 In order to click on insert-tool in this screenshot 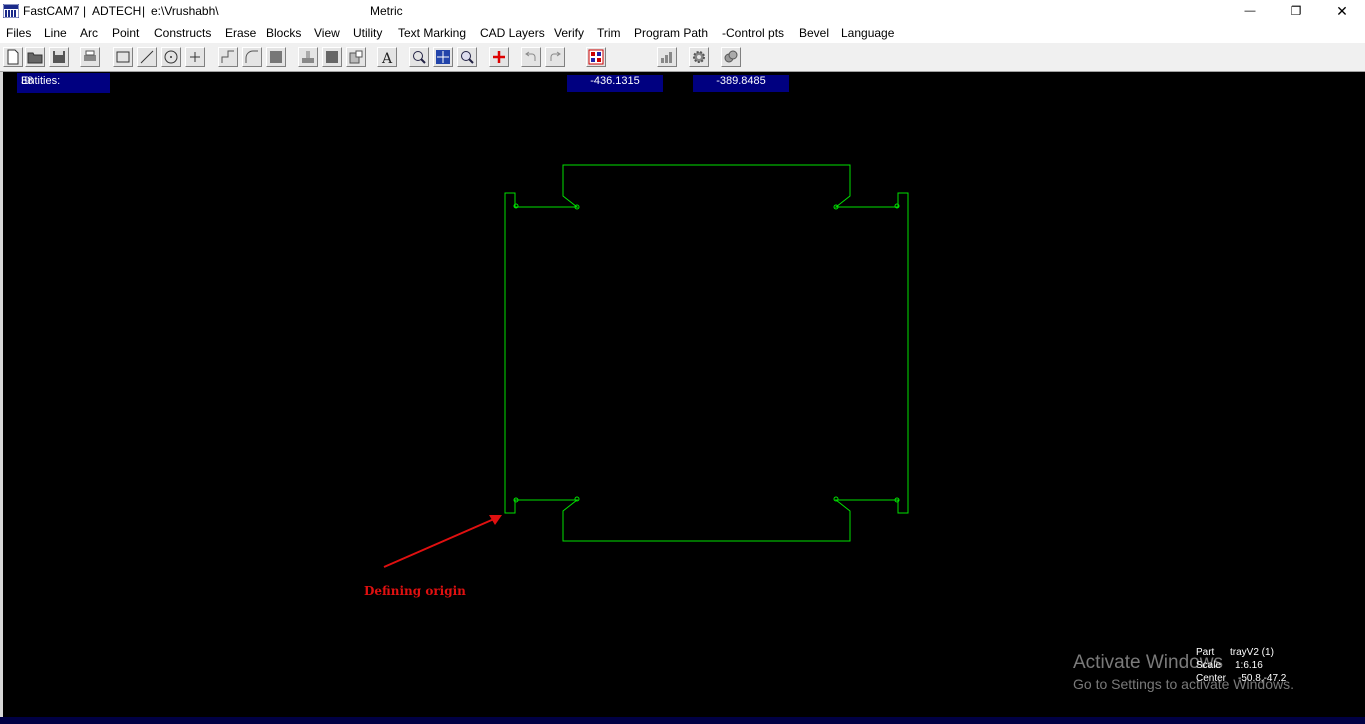, I will do `click(356, 57)`.